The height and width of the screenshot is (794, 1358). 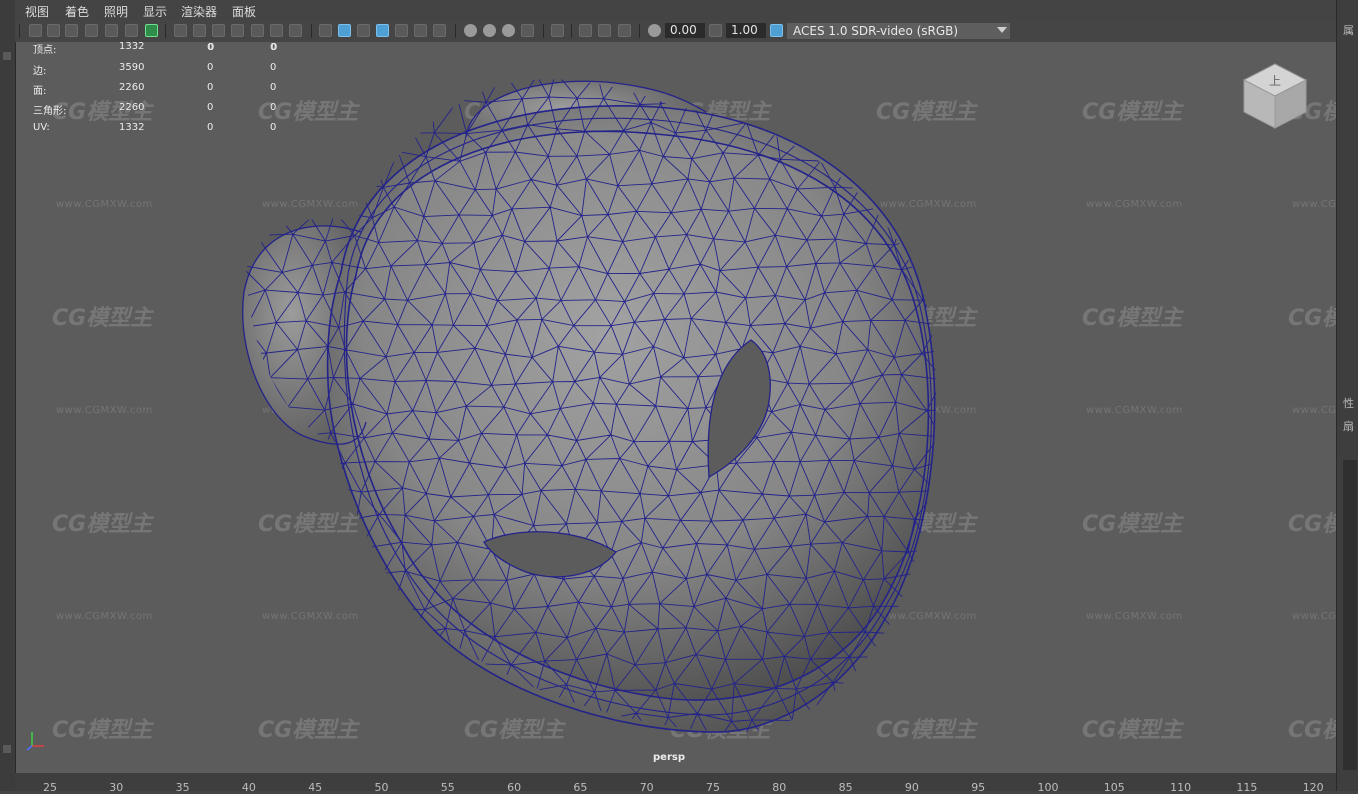 What do you see at coordinates (978, 787) in the screenshot?
I see `timeline-tick: 95` at bounding box center [978, 787].